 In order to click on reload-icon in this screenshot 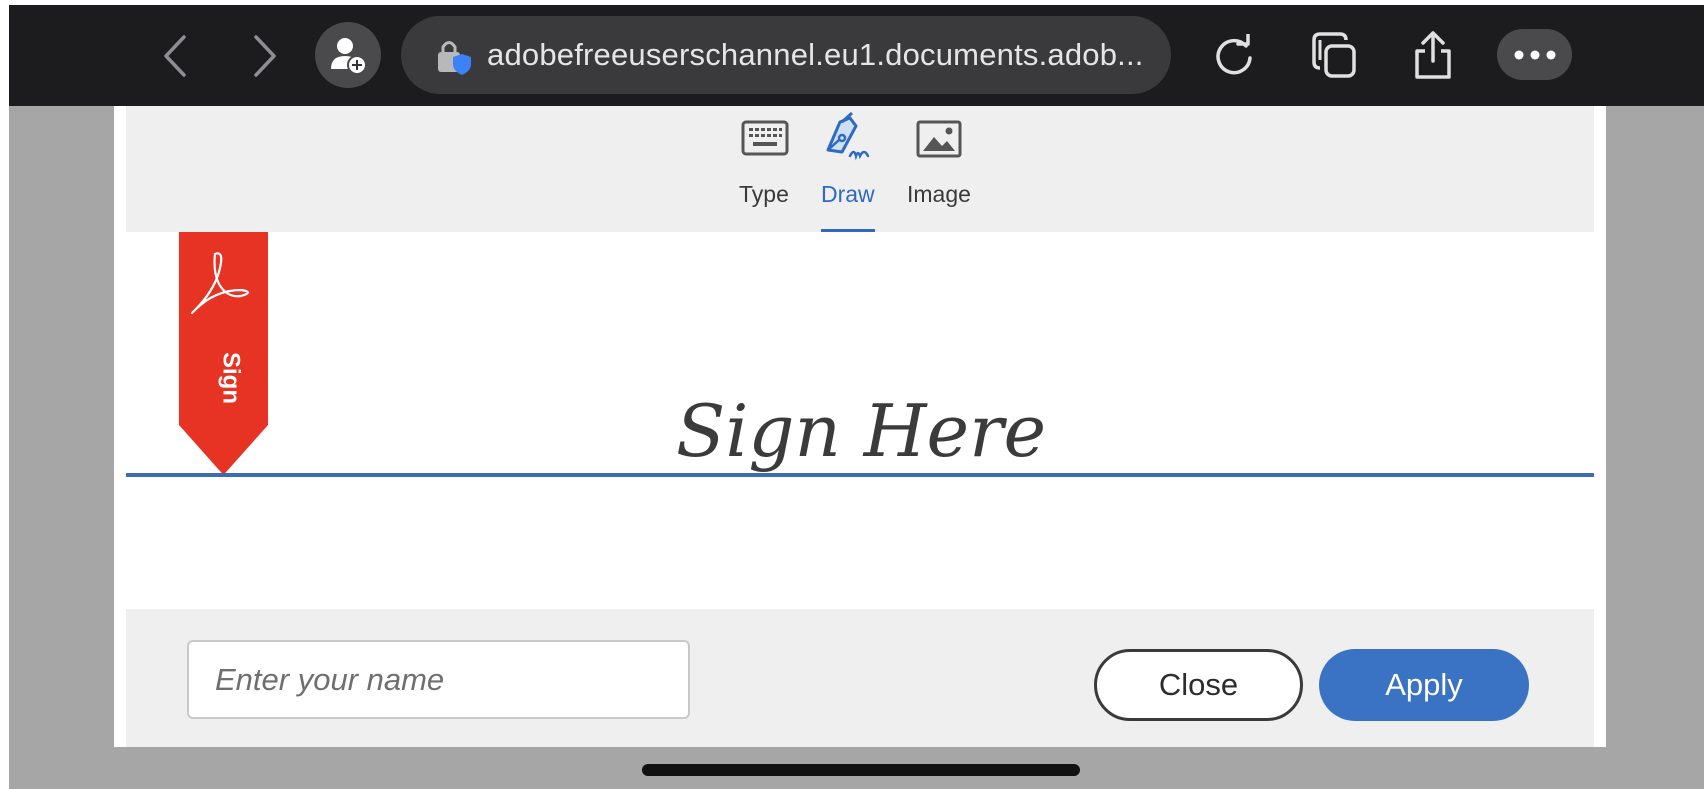, I will do `click(1234, 56)`.